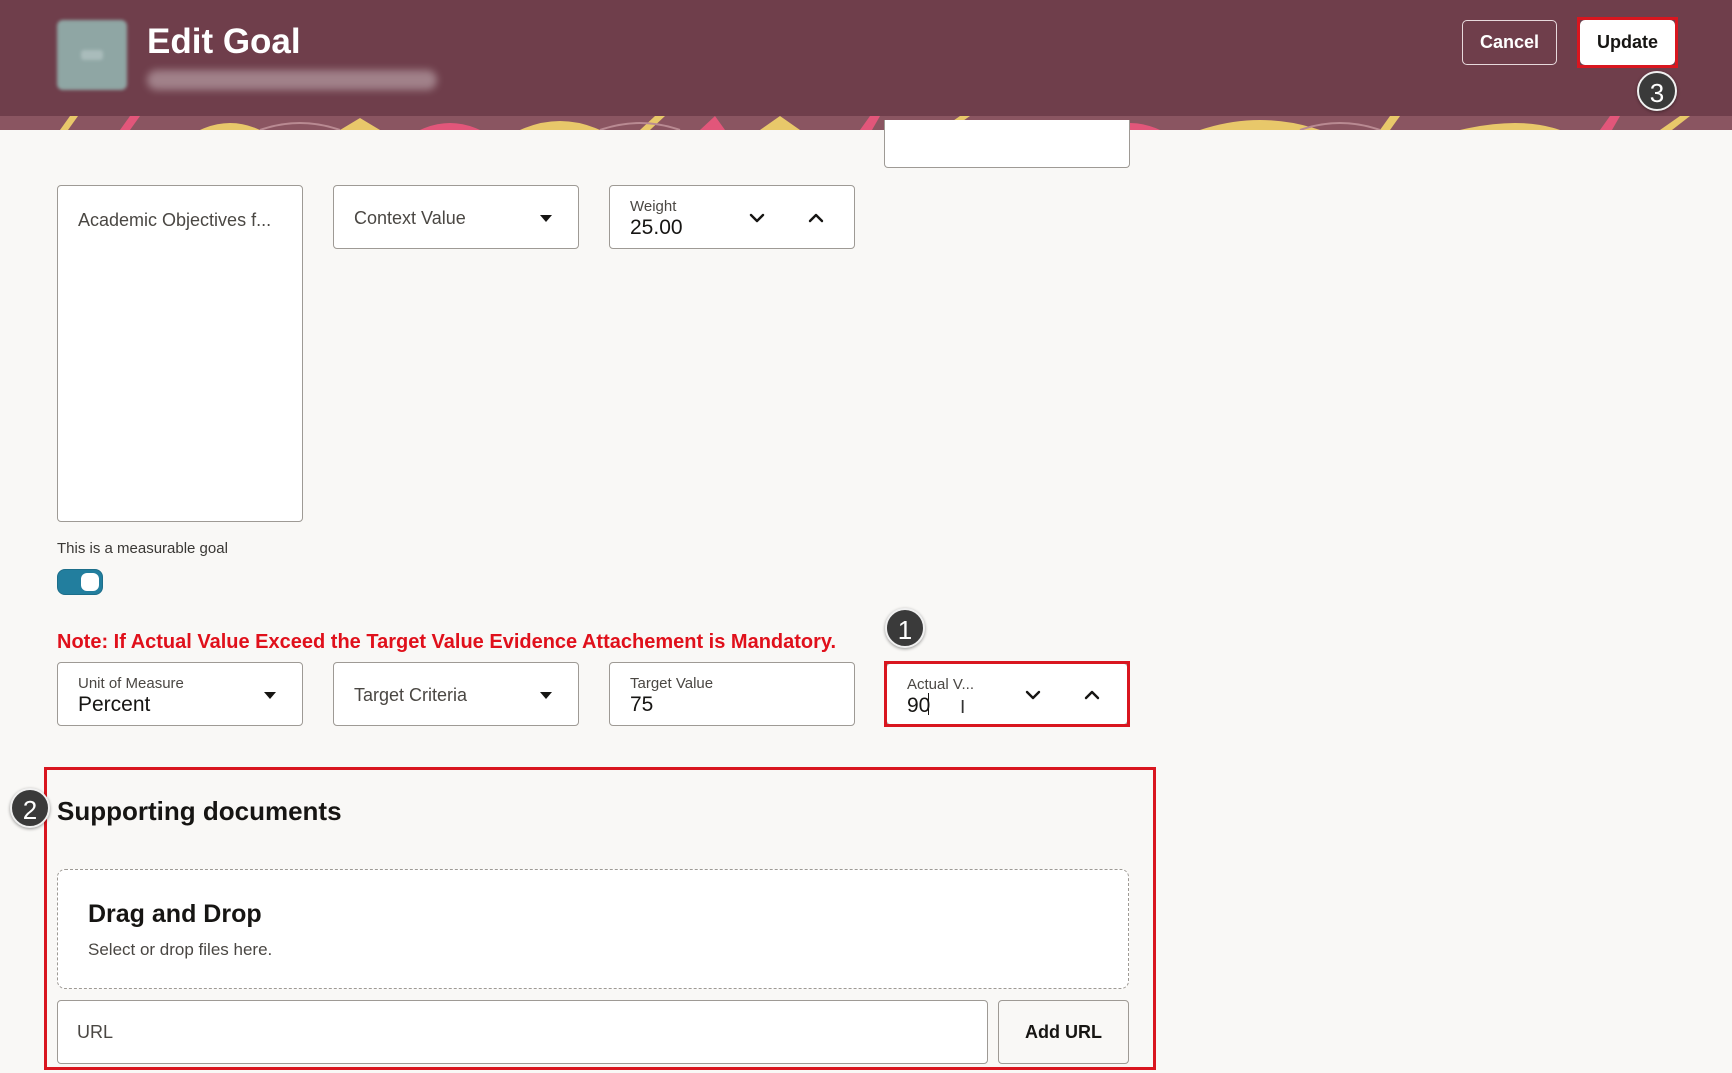 The height and width of the screenshot is (1073, 1732). I want to click on add-url-button: Add URL, so click(1063, 1032).